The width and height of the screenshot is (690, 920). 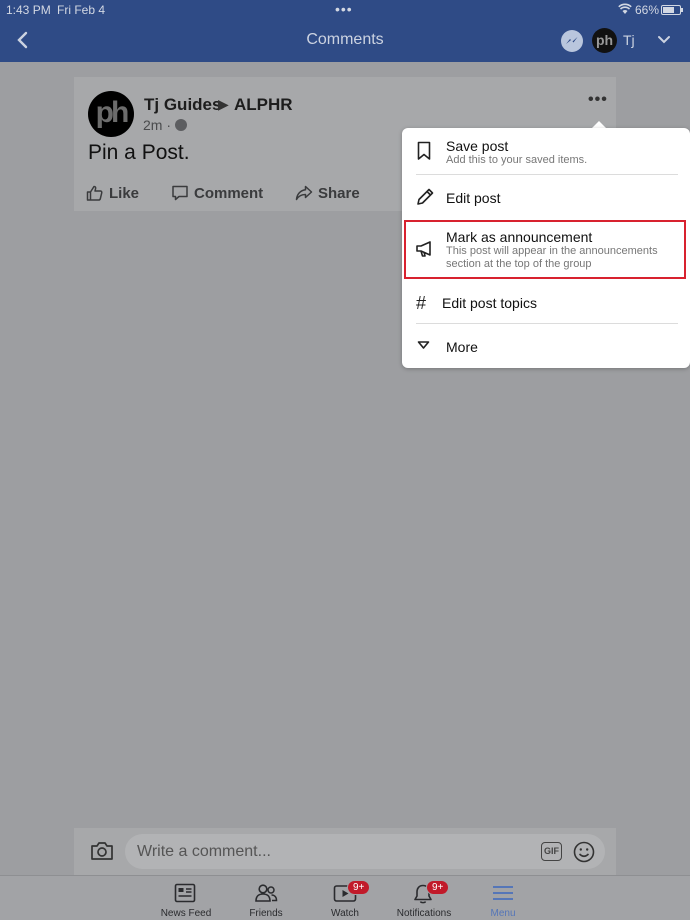 What do you see at coordinates (625, 8) in the screenshot?
I see `wifi-icon` at bounding box center [625, 8].